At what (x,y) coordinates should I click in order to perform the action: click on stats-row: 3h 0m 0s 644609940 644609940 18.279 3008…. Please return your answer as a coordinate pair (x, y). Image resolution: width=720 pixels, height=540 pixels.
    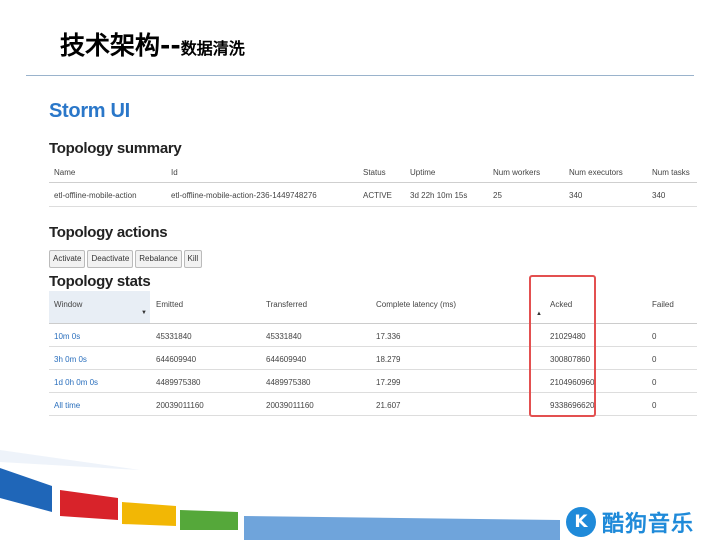
    Looking at the image, I should click on (373, 358).